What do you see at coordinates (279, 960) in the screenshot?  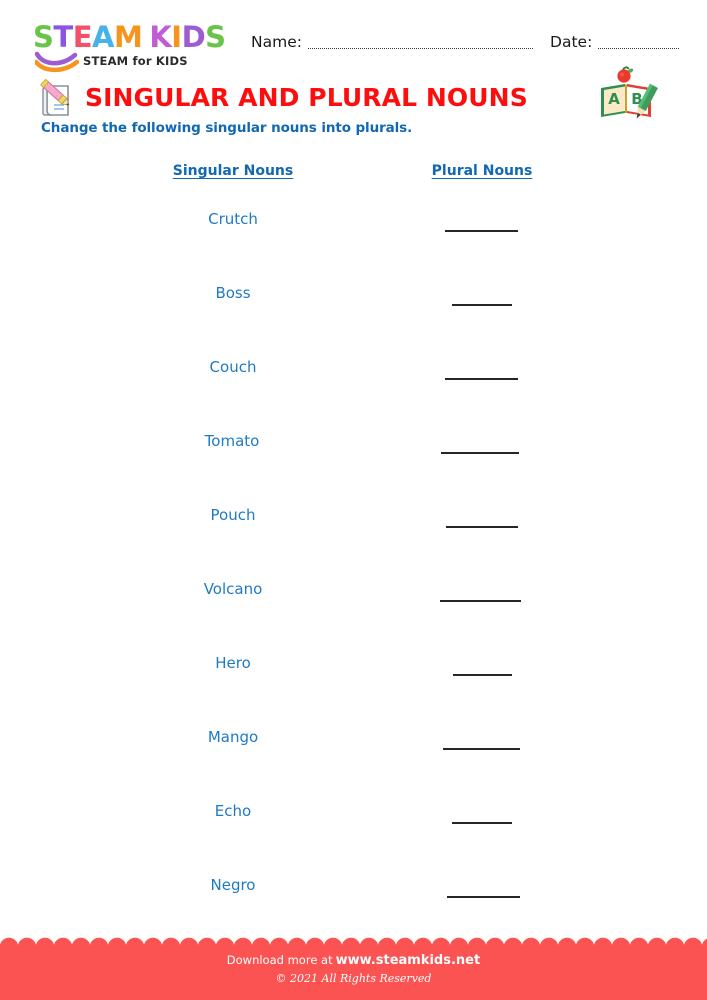 I see `footer-download-label: Download more at` at bounding box center [279, 960].